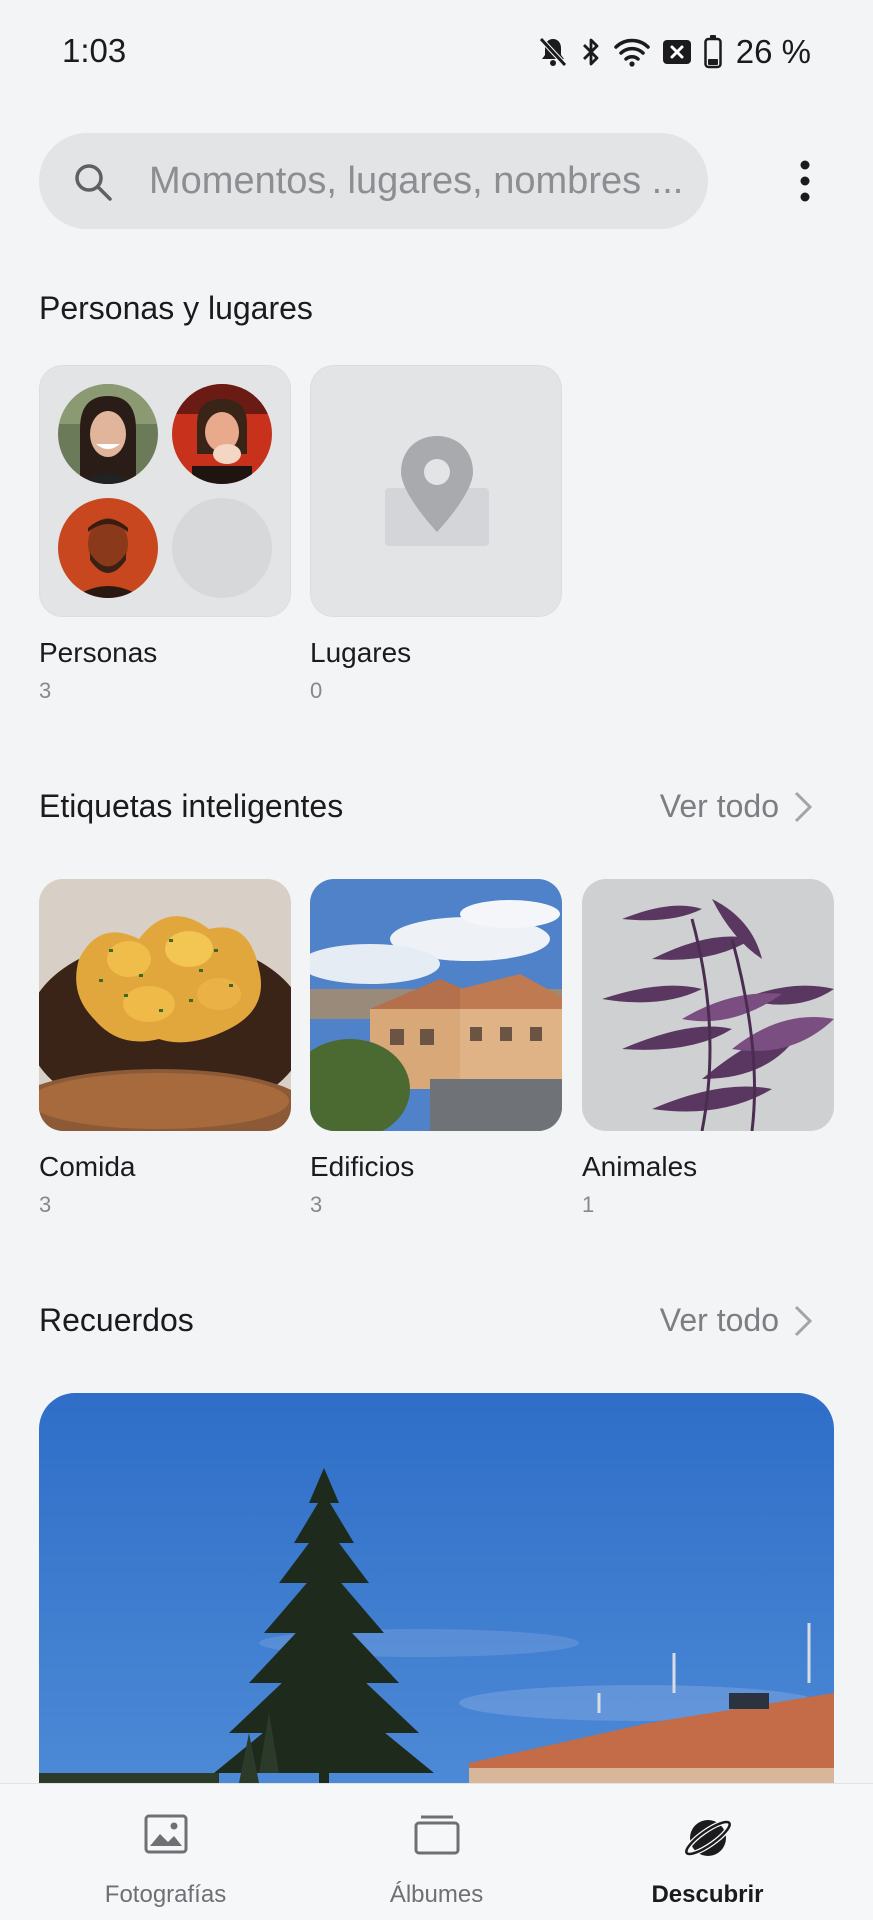  What do you see at coordinates (45, 1204) in the screenshot?
I see `tag-count-food: 3` at bounding box center [45, 1204].